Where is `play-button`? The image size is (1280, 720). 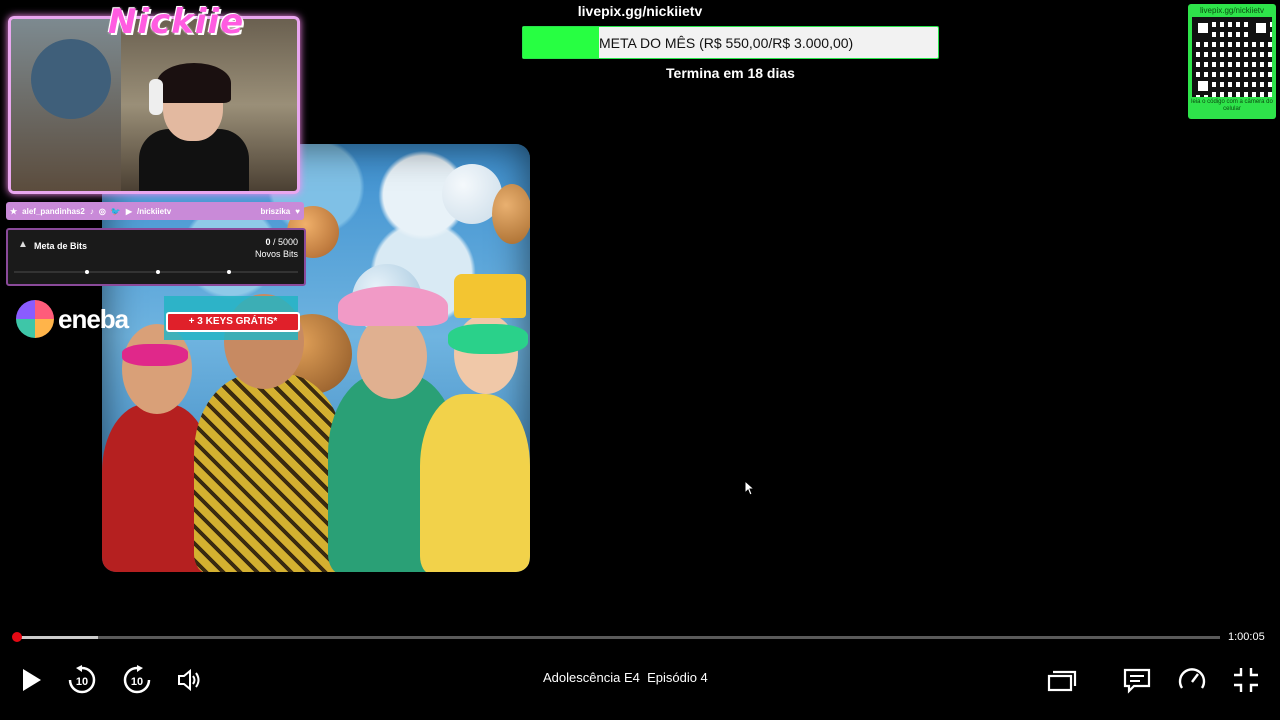
play-button is located at coordinates (30, 680).